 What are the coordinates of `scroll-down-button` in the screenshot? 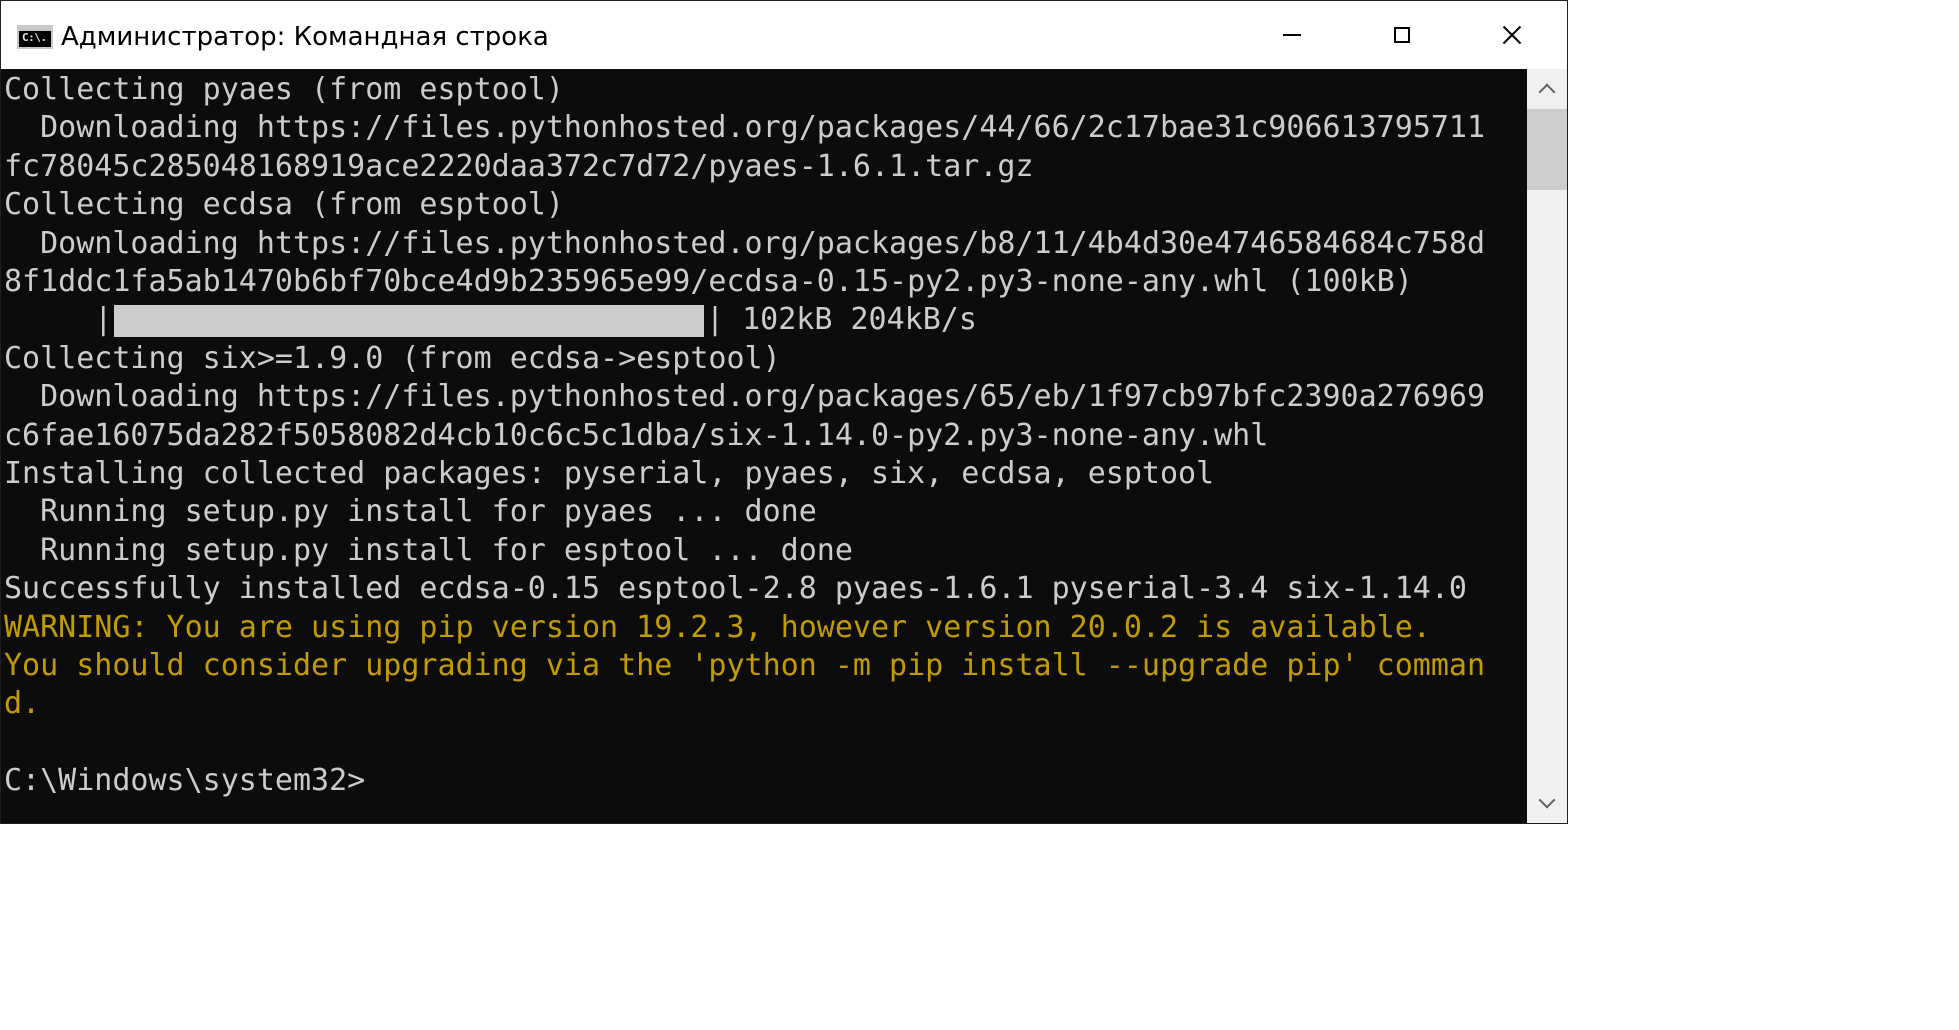 It's located at (1547, 803).